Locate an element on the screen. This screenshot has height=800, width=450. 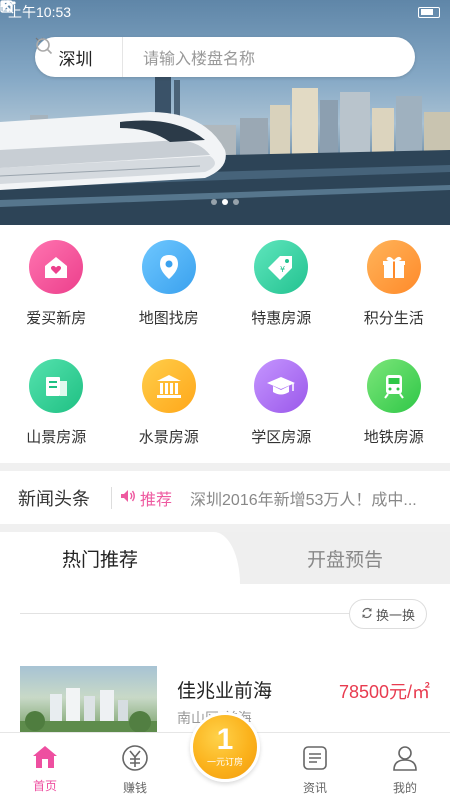
gift-icon is located at coordinates (393, 267).